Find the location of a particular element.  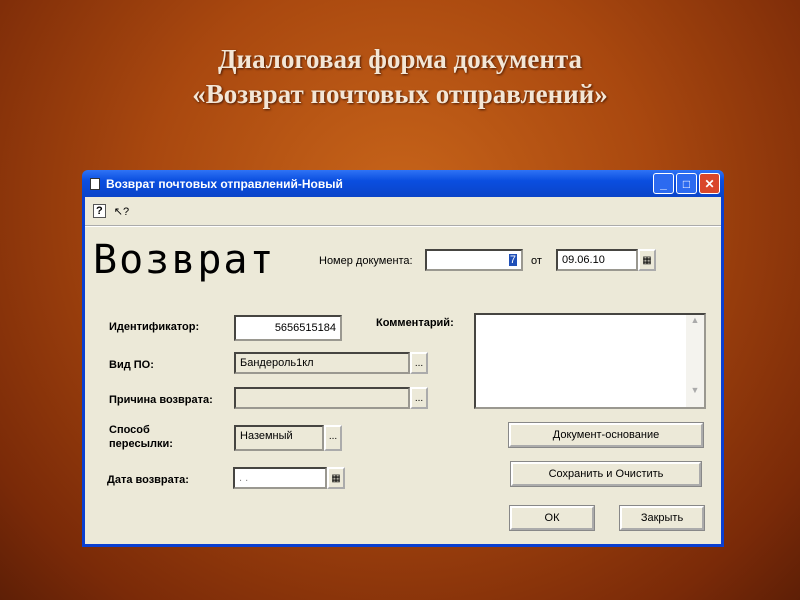

help-icon: ? is located at coordinates (99, 211).